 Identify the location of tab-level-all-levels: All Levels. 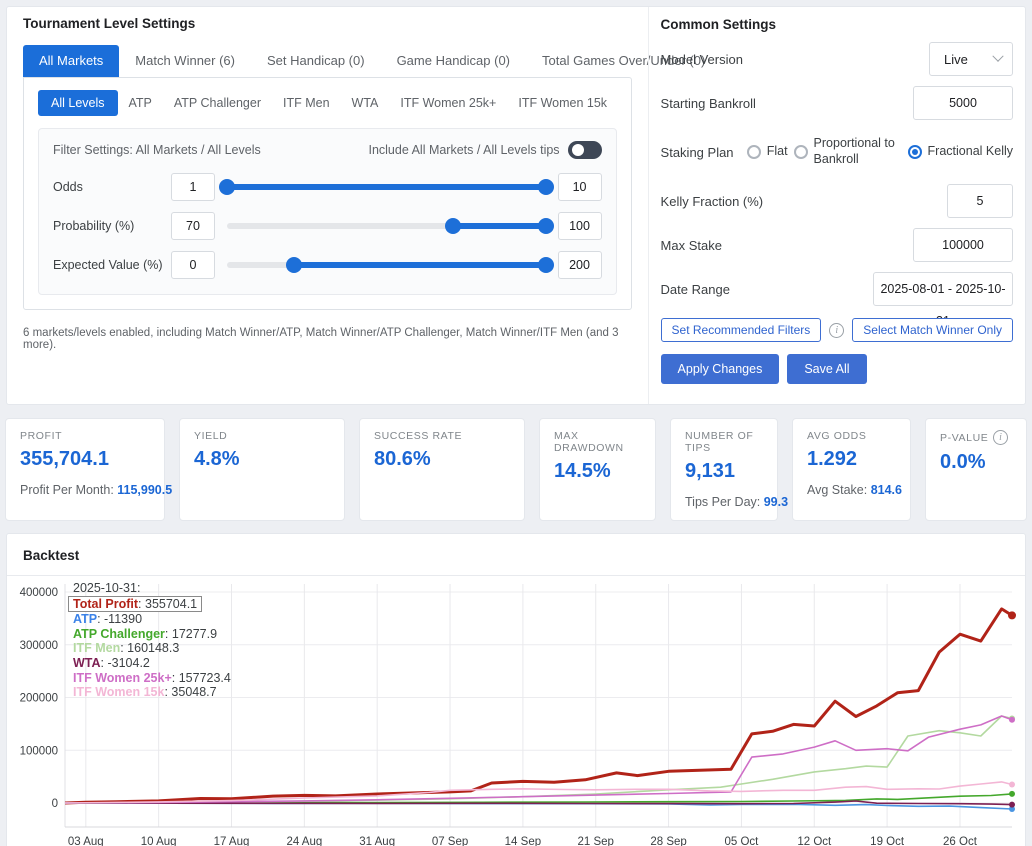
(78, 103).